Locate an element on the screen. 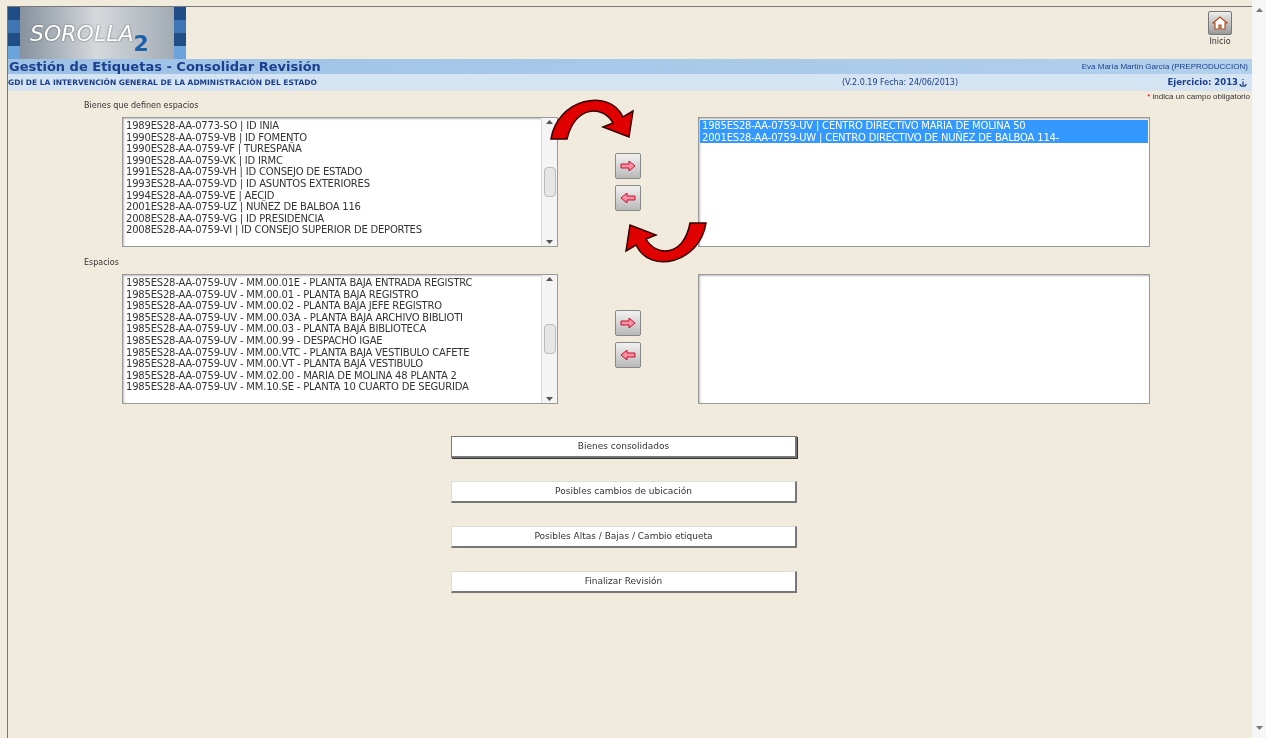 The image size is (1266, 738). user-name: Eva María Martín García (PREPRODUCCION) is located at coordinates (1164, 66).